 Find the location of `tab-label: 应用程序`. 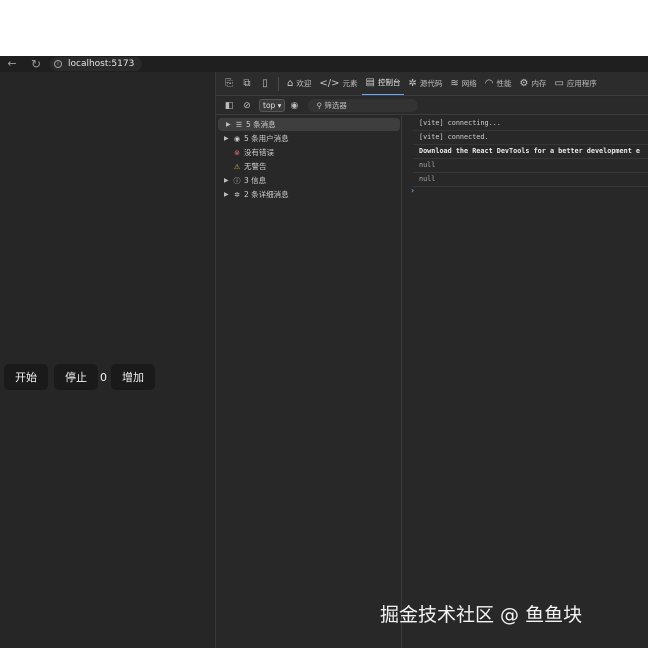

tab-label: 应用程序 is located at coordinates (581, 83).